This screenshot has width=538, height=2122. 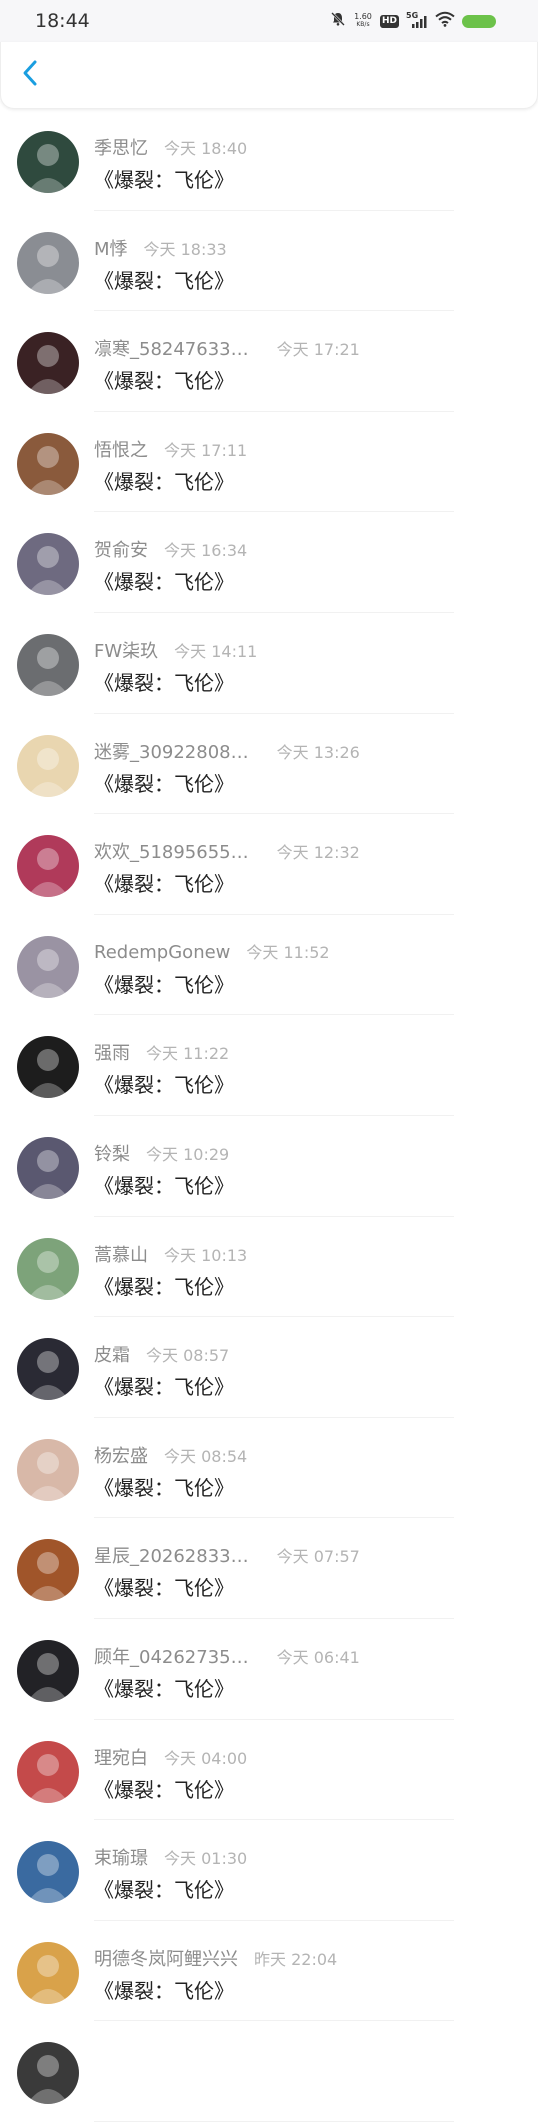 I want to click on user-name: 悟恨之, so click(x=121, y=449).